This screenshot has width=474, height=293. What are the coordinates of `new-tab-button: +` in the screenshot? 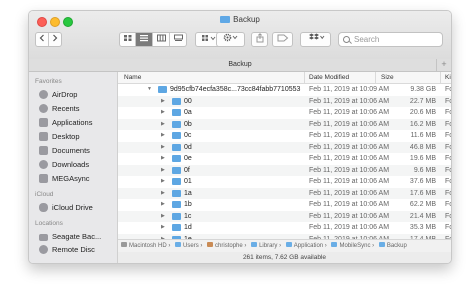 It's located at (443, 65).